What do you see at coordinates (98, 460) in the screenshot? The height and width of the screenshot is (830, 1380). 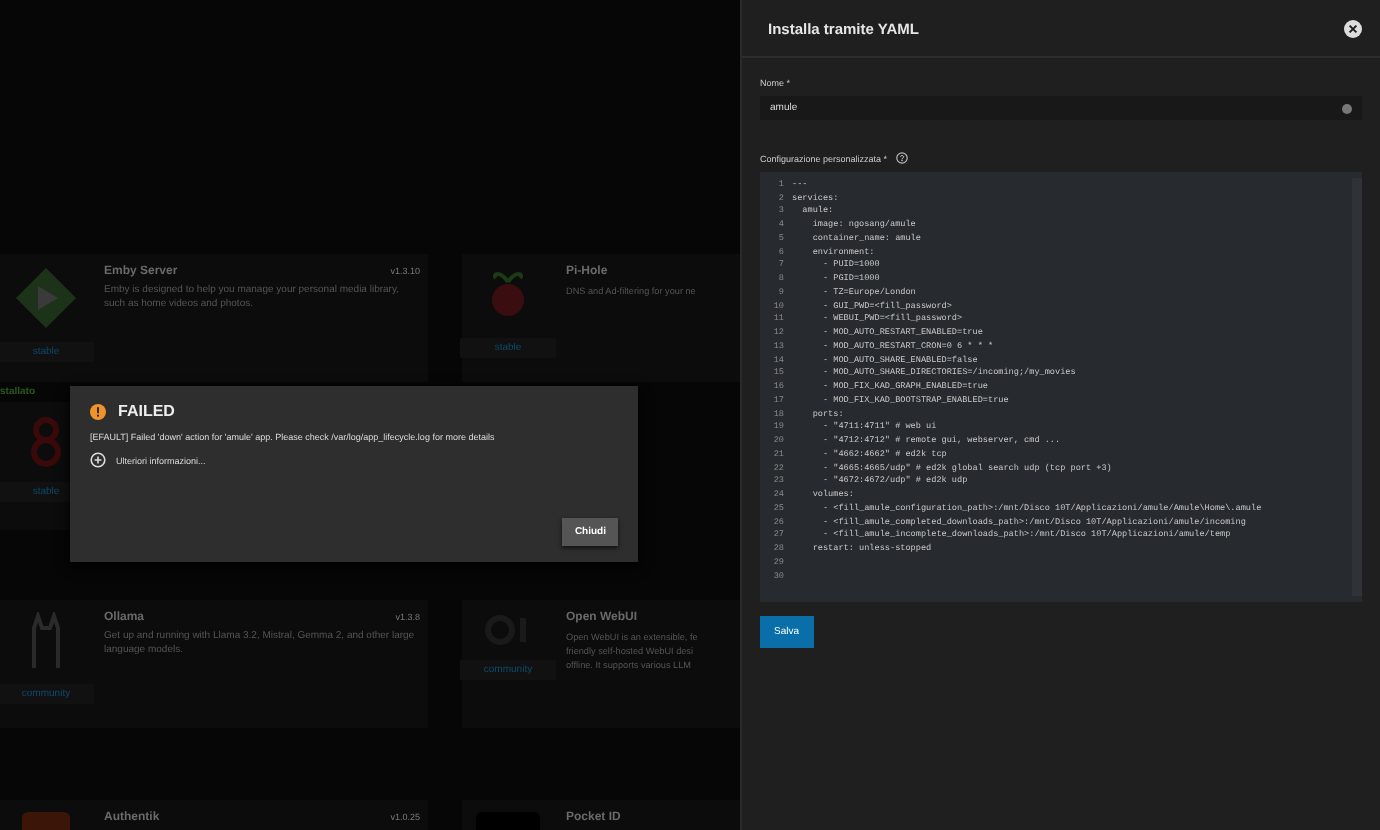 I see `plus-circle-icon` at bounding box center [98, 460].